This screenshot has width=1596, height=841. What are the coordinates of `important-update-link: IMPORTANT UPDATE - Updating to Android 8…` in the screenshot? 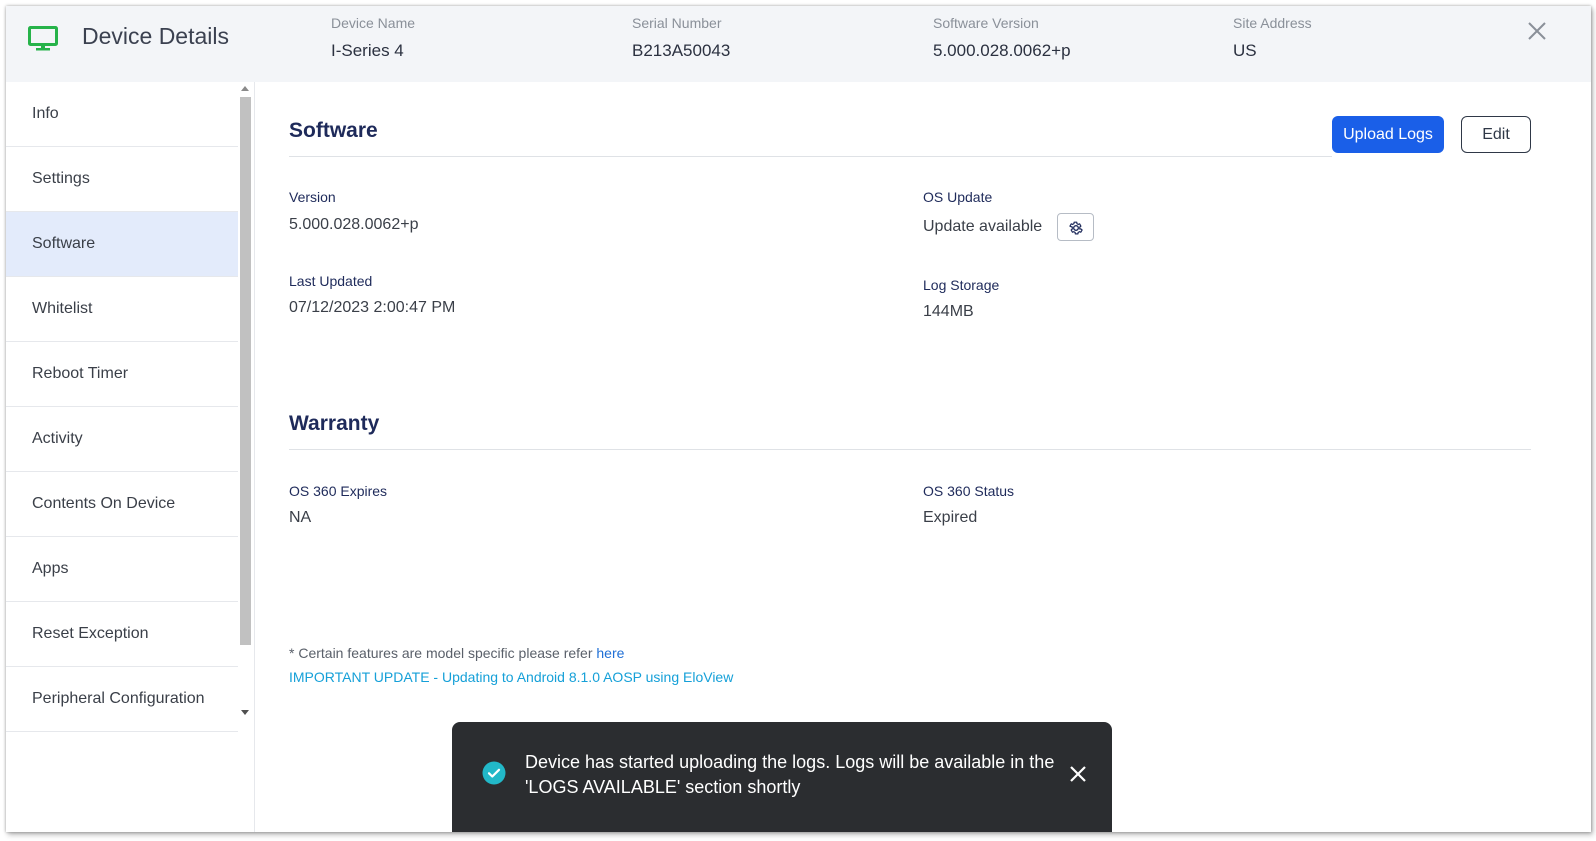 It's located at (511, 677).